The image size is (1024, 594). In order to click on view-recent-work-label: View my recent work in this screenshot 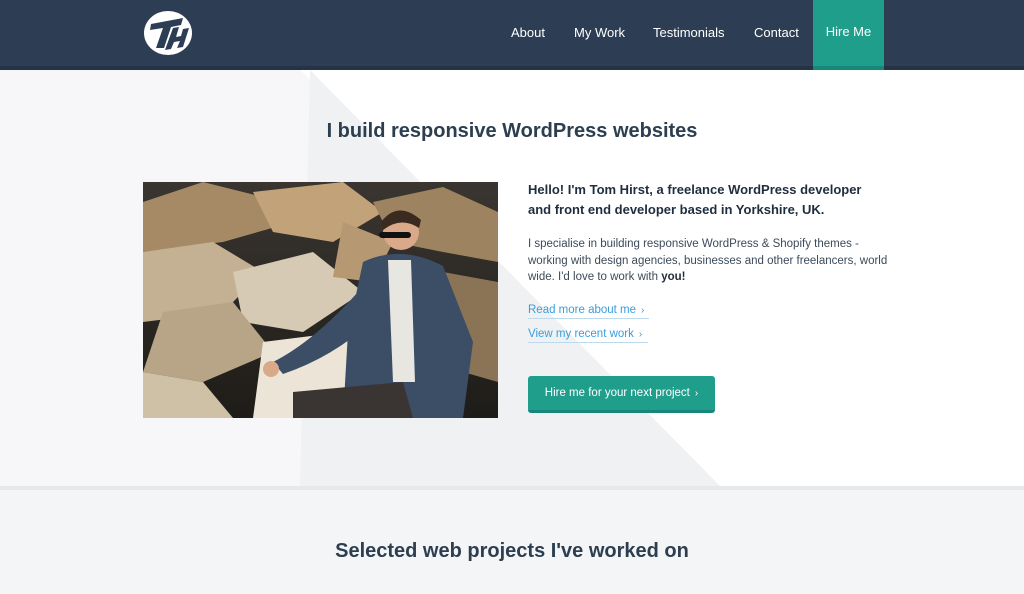, I will do `click(581, 334)`.